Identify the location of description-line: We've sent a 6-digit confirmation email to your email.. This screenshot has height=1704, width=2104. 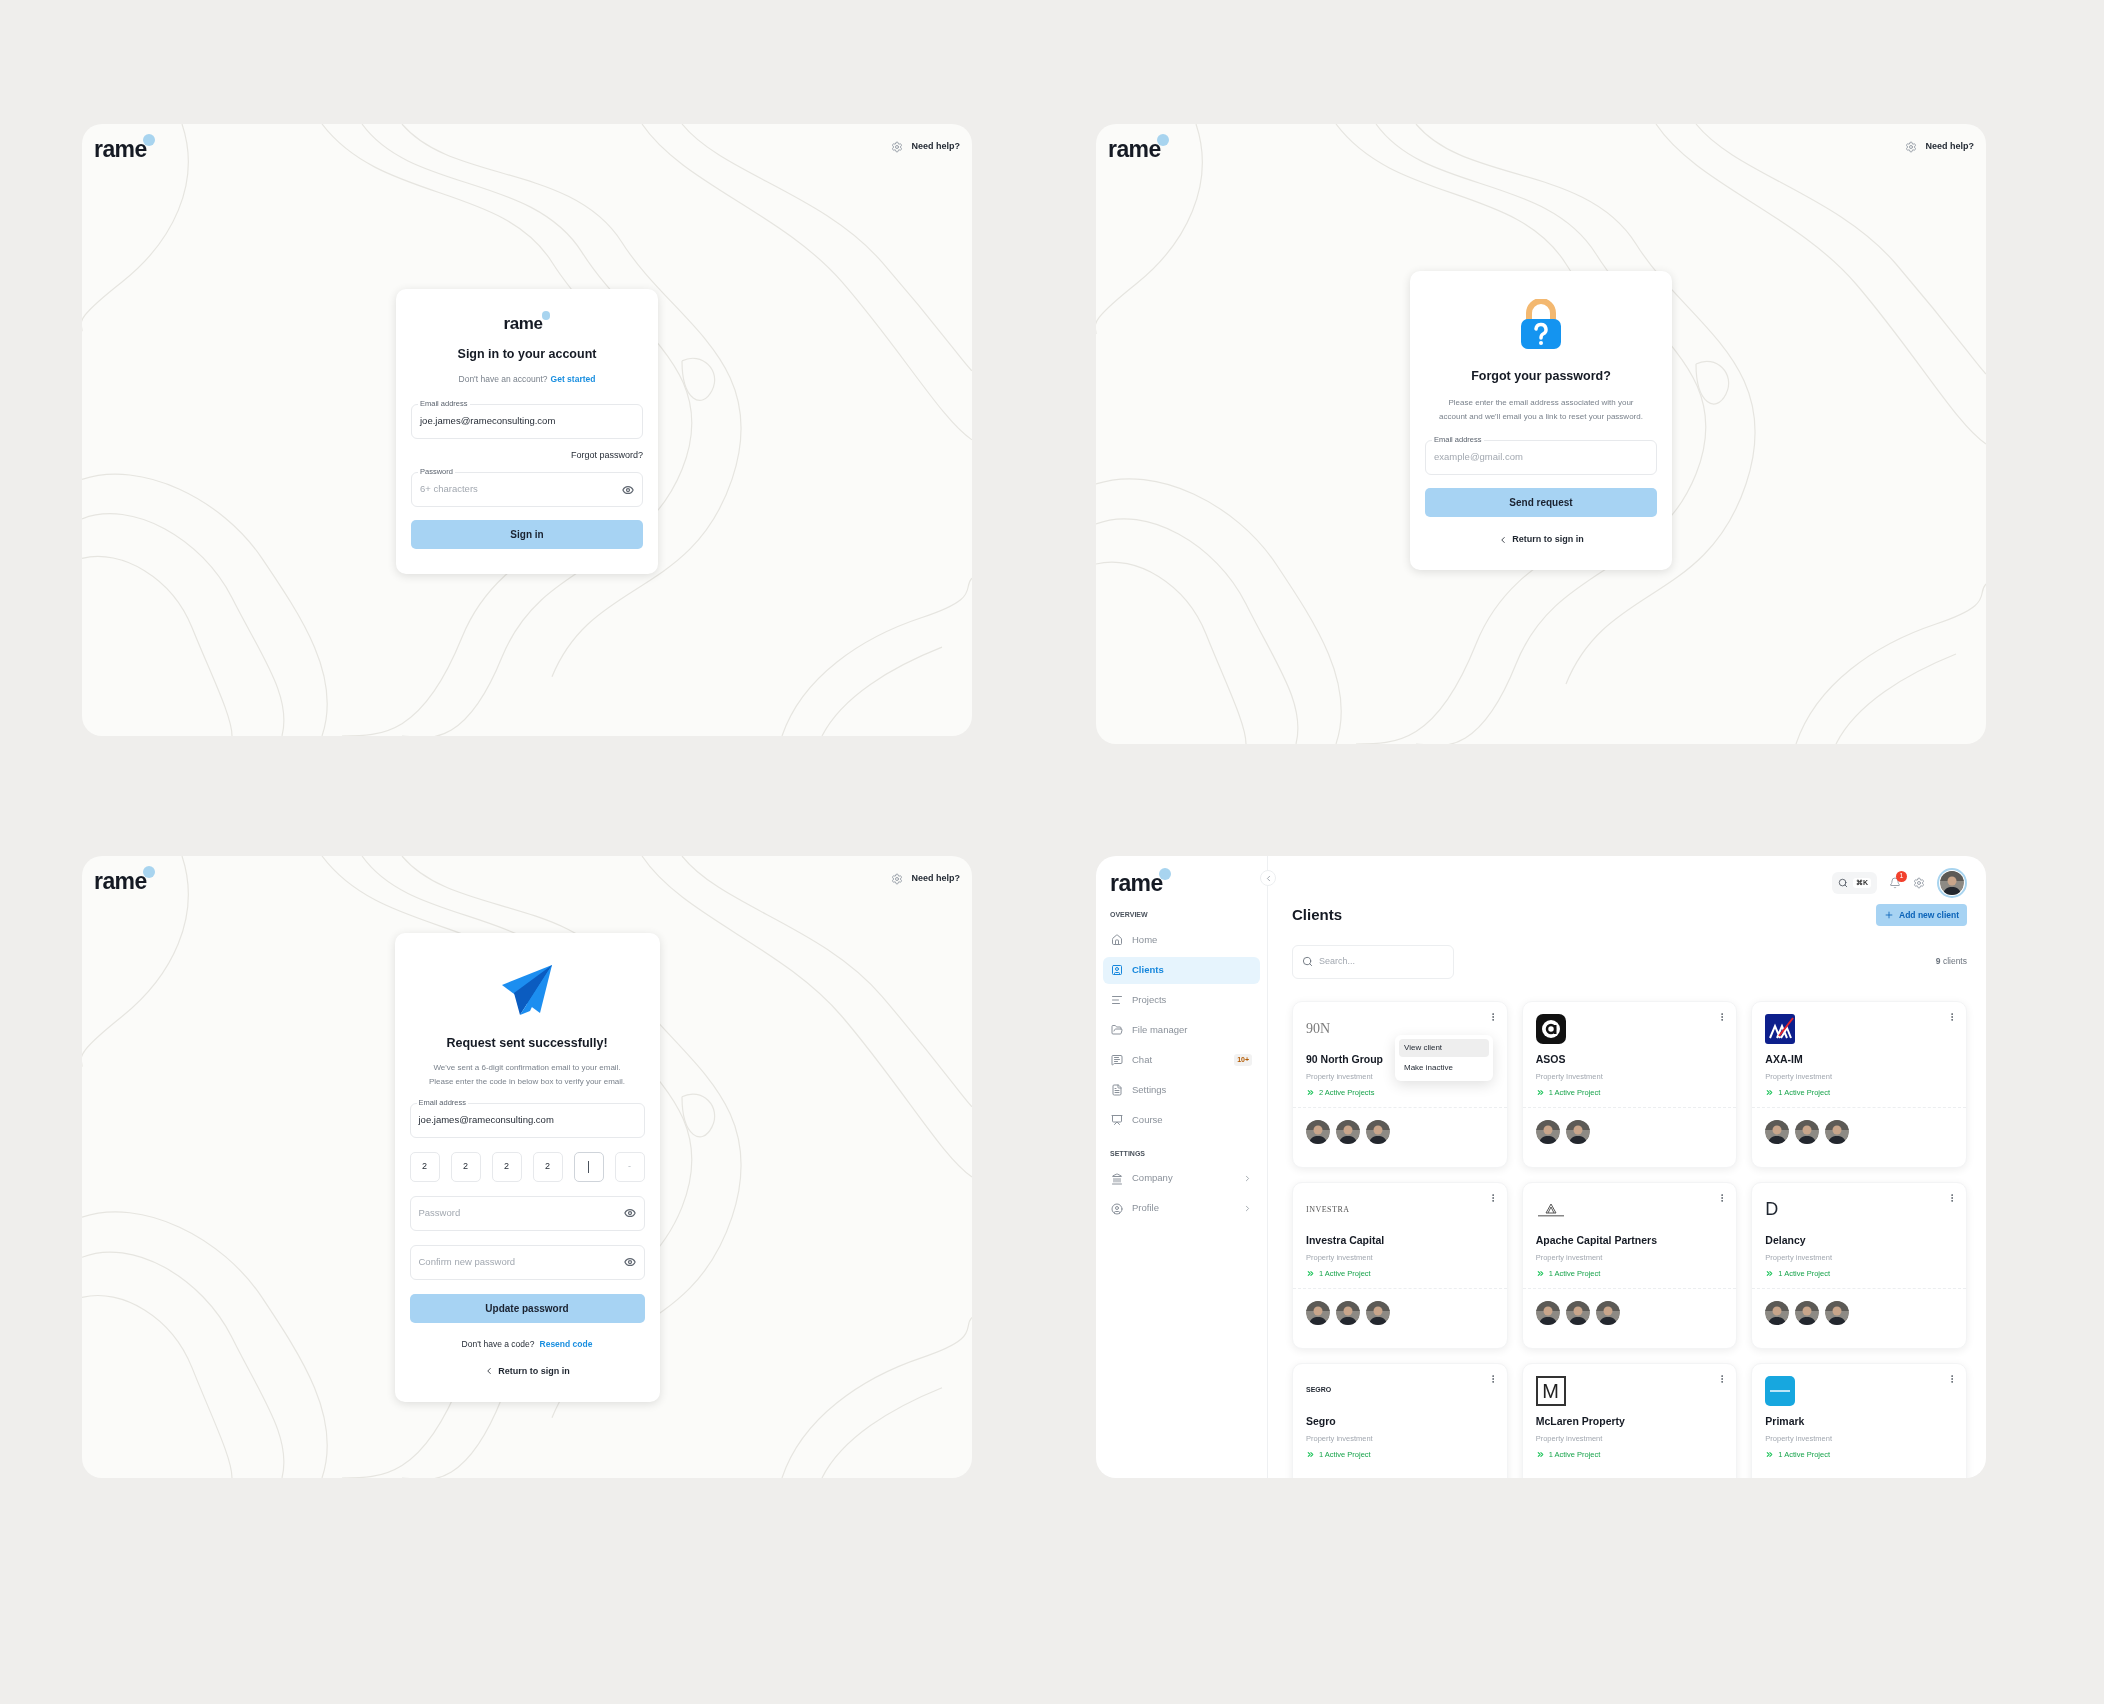
(527, 1067).